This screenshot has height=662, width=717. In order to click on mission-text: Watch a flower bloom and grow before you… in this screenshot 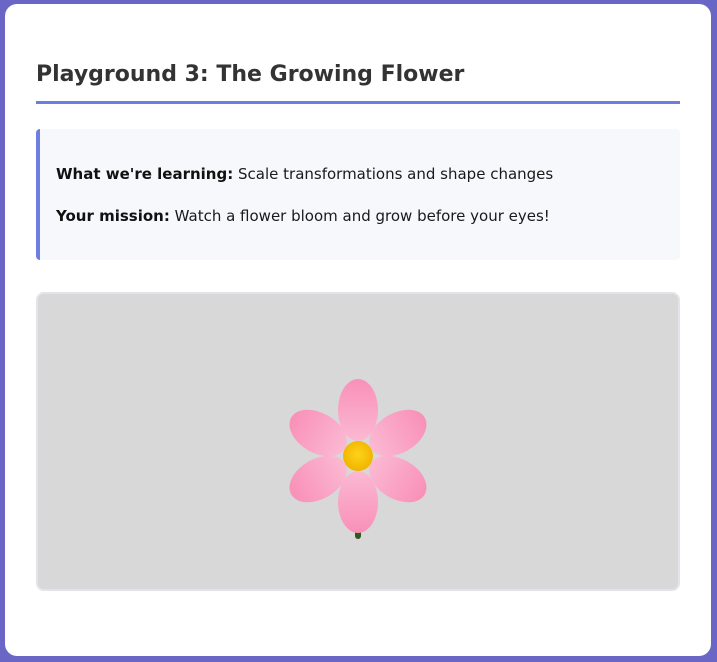, I will do `click(362, 216)`.